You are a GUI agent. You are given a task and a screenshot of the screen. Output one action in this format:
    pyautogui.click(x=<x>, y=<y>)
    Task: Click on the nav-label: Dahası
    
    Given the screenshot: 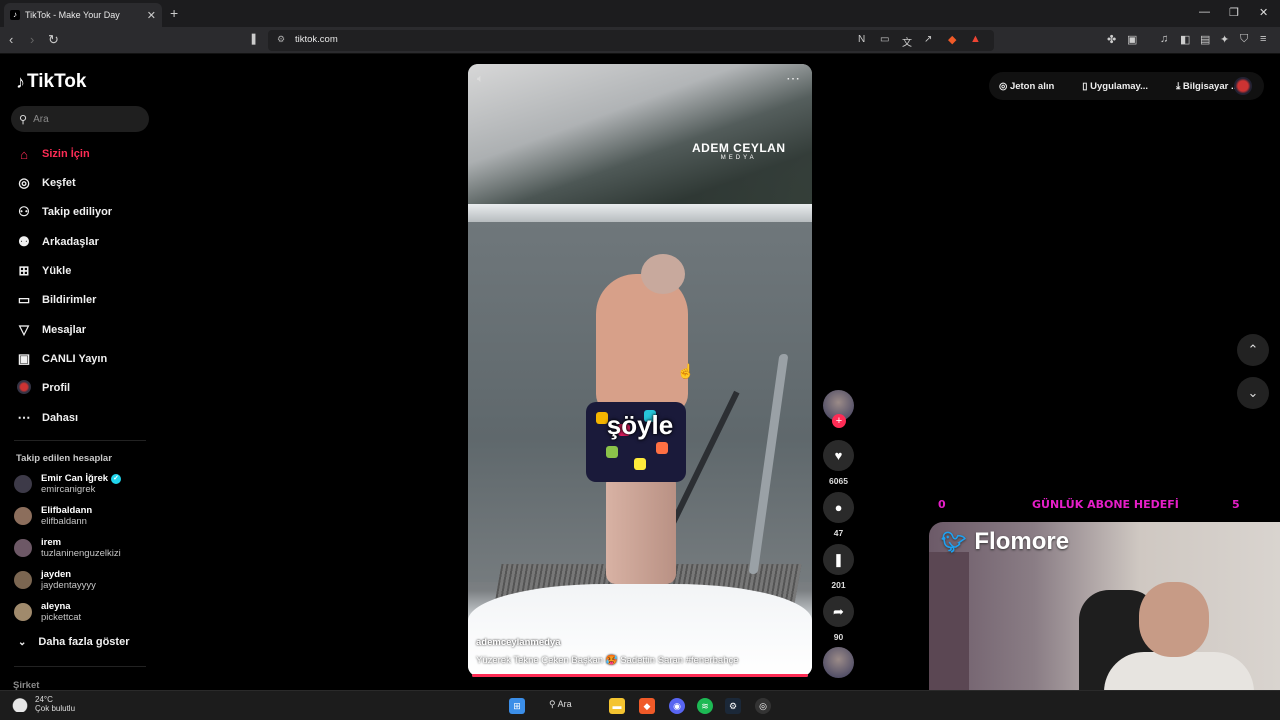 What is the action you would take?
    pyautogui.click(x=60, y=418)
    